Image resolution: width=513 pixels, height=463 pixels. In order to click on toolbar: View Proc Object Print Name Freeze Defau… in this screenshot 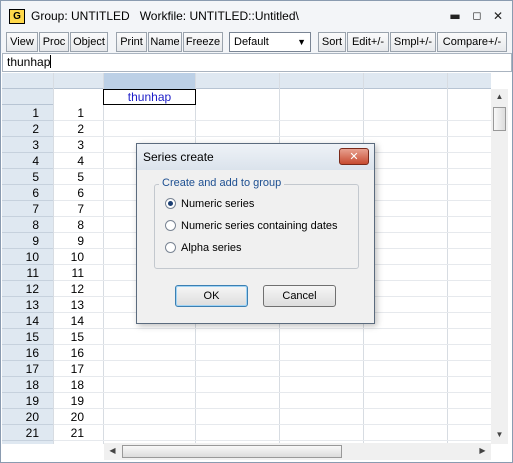, I will do `click(256, 42)`.